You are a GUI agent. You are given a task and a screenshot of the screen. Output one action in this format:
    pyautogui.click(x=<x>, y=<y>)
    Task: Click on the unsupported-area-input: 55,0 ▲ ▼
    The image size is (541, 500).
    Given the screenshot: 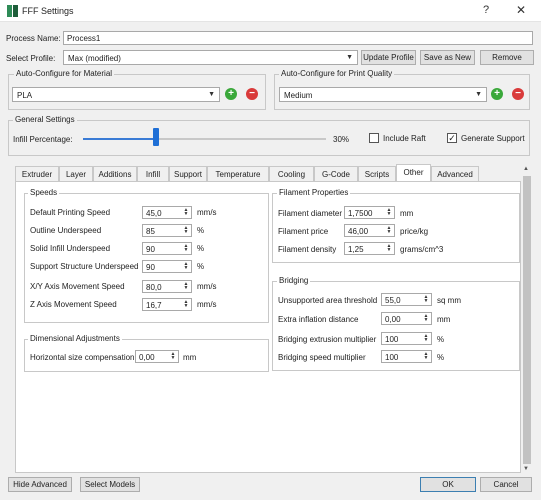 What is the action you would take?
    pyautogui.click(x=406, y=299)
    